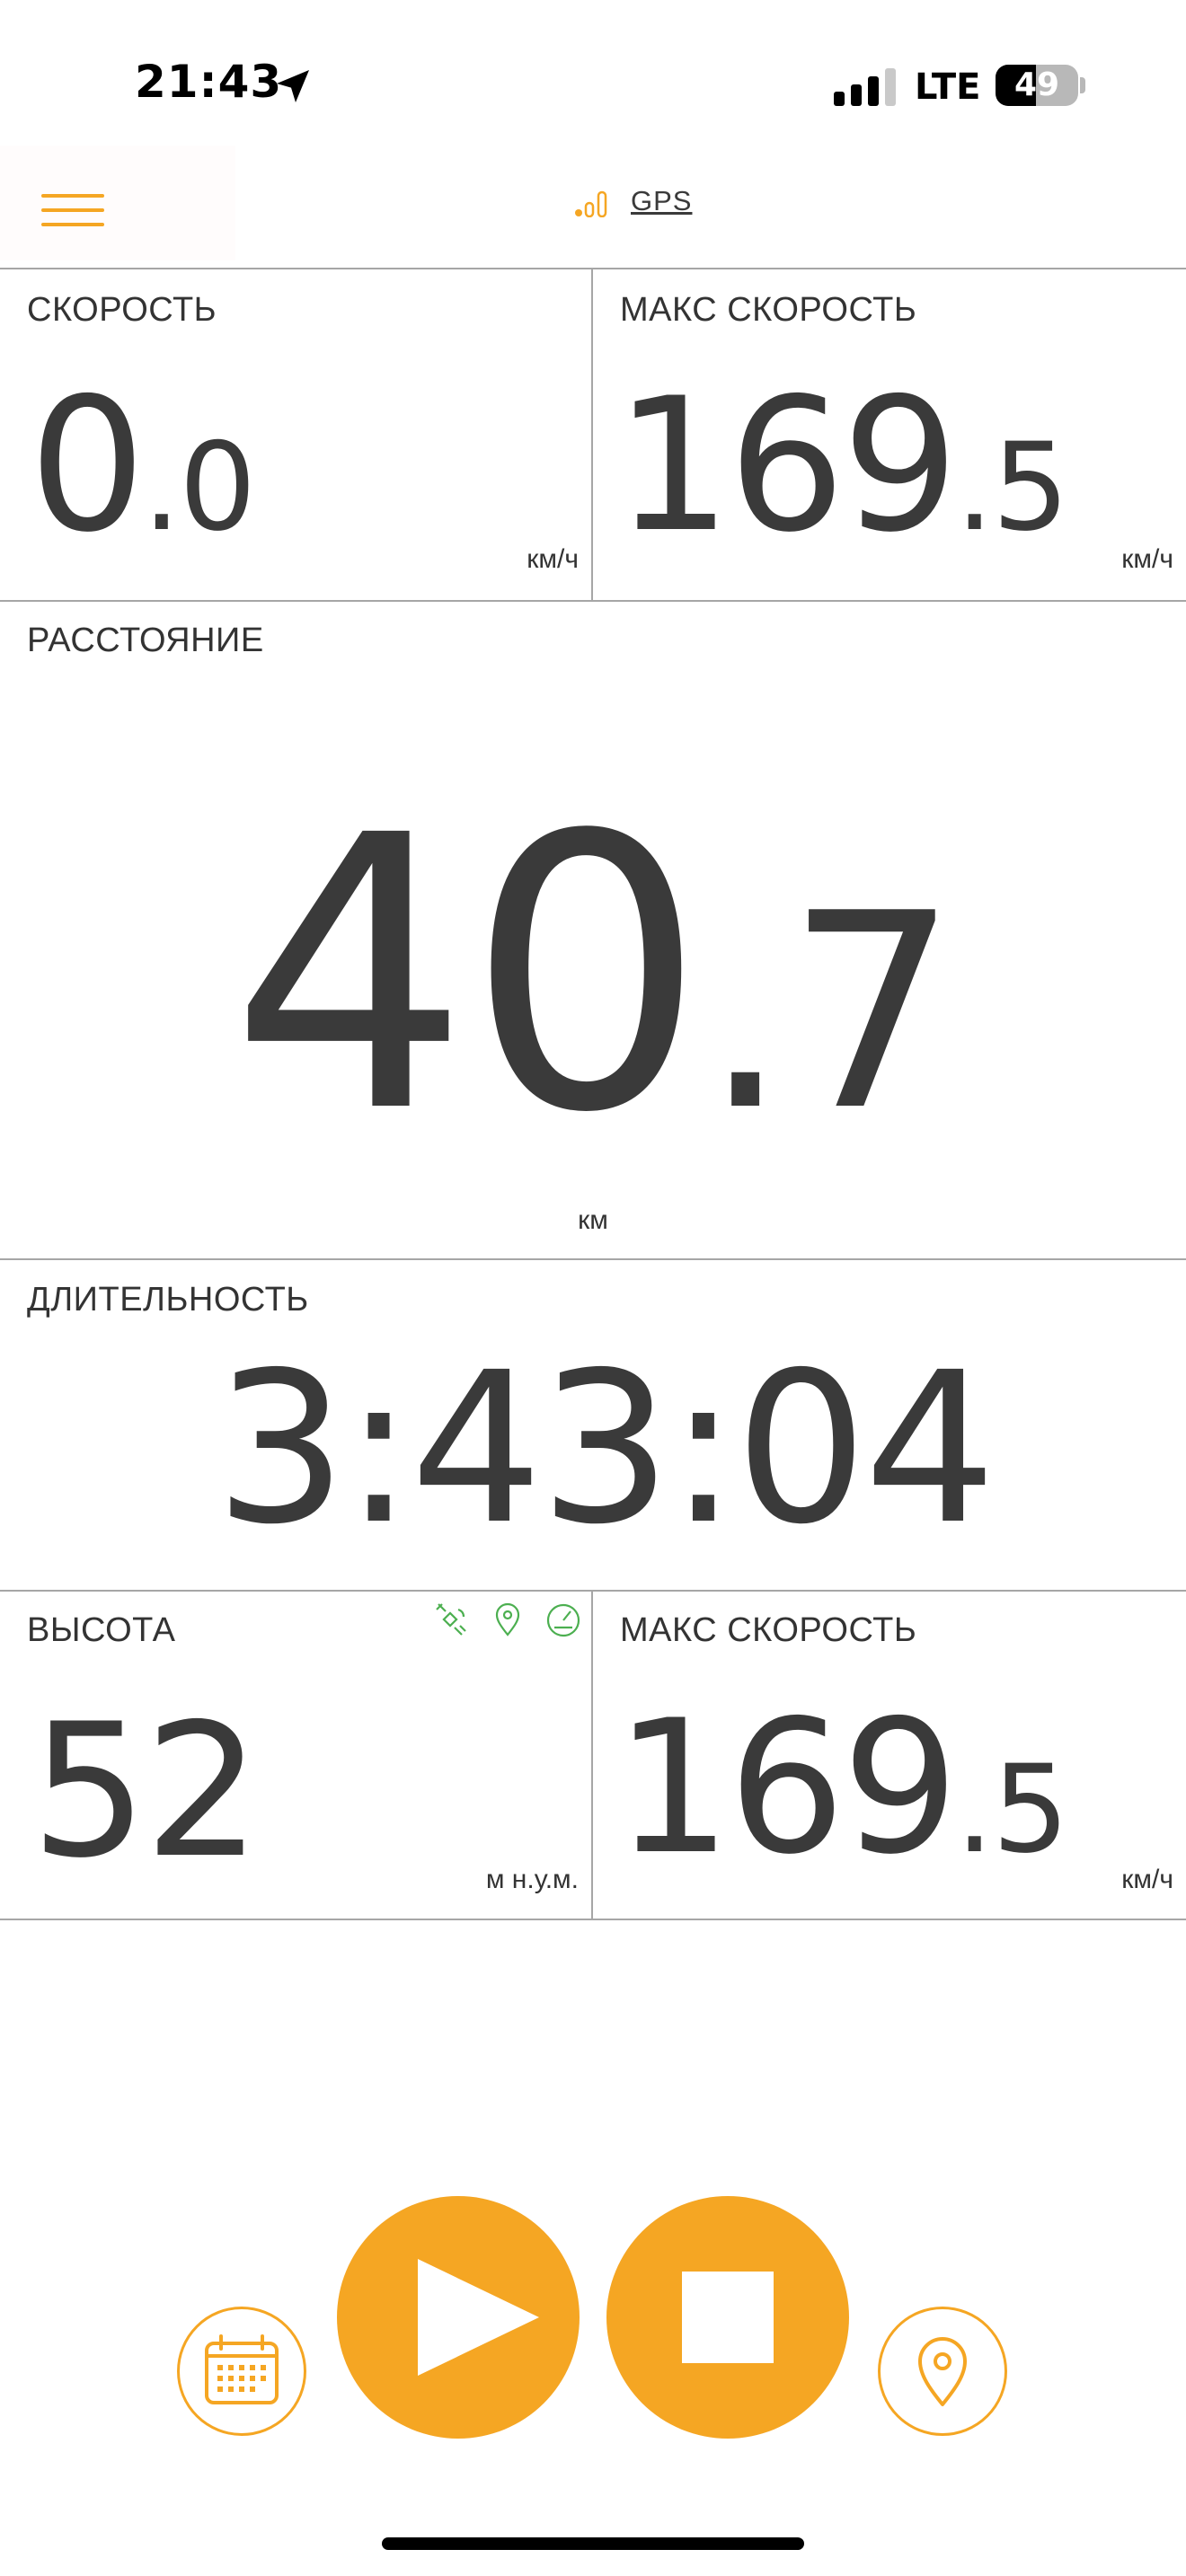 The width and height of the screenshot is (1186, 2576). Describe the element at coordinates (87, 466) in the screenshot. I see `speed-value-int: 0` at that location.